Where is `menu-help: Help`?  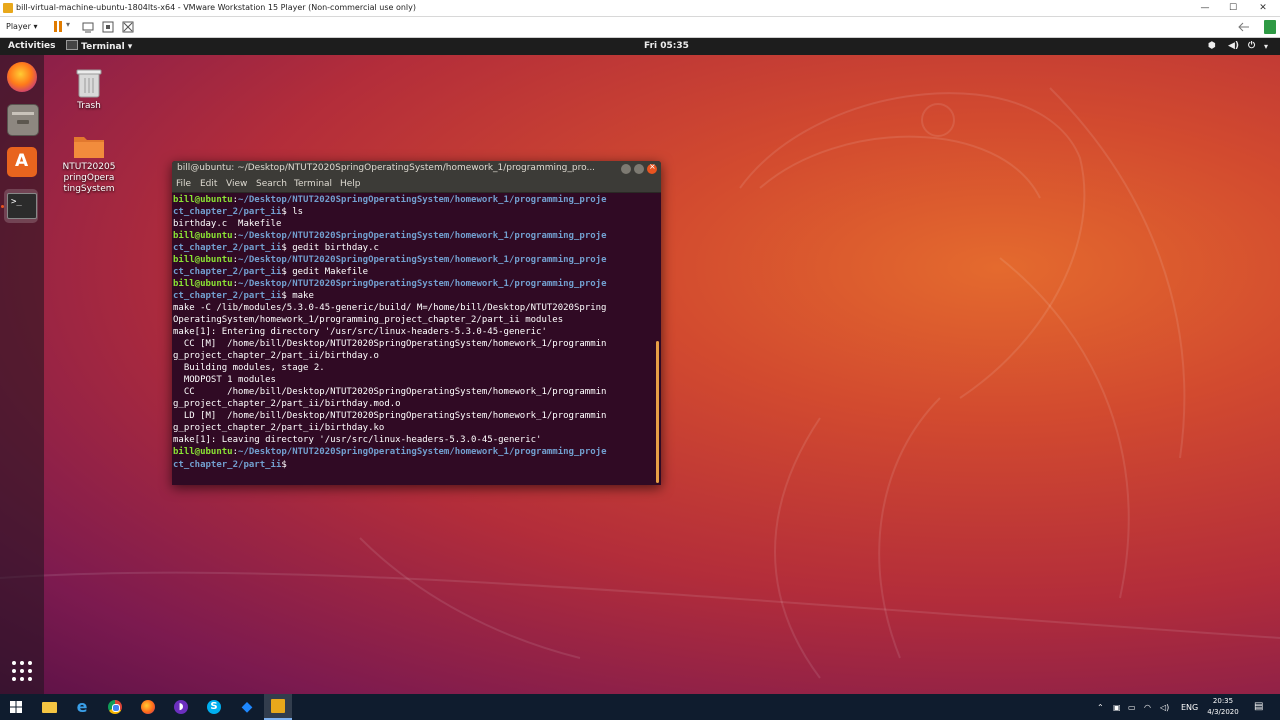 menu-help: Help is located at coordinates (350, 184).